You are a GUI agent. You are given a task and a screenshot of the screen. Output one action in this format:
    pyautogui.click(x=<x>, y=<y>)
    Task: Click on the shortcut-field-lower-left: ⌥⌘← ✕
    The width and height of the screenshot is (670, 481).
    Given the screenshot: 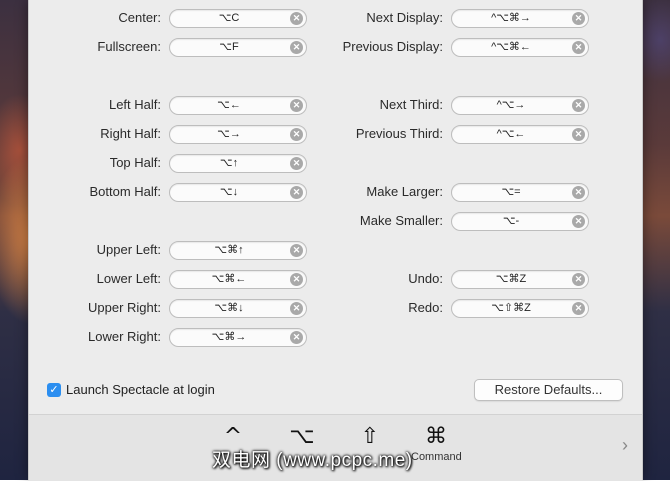 What is the action you would take?
    pyautogui.click(x=238, y=279)
    